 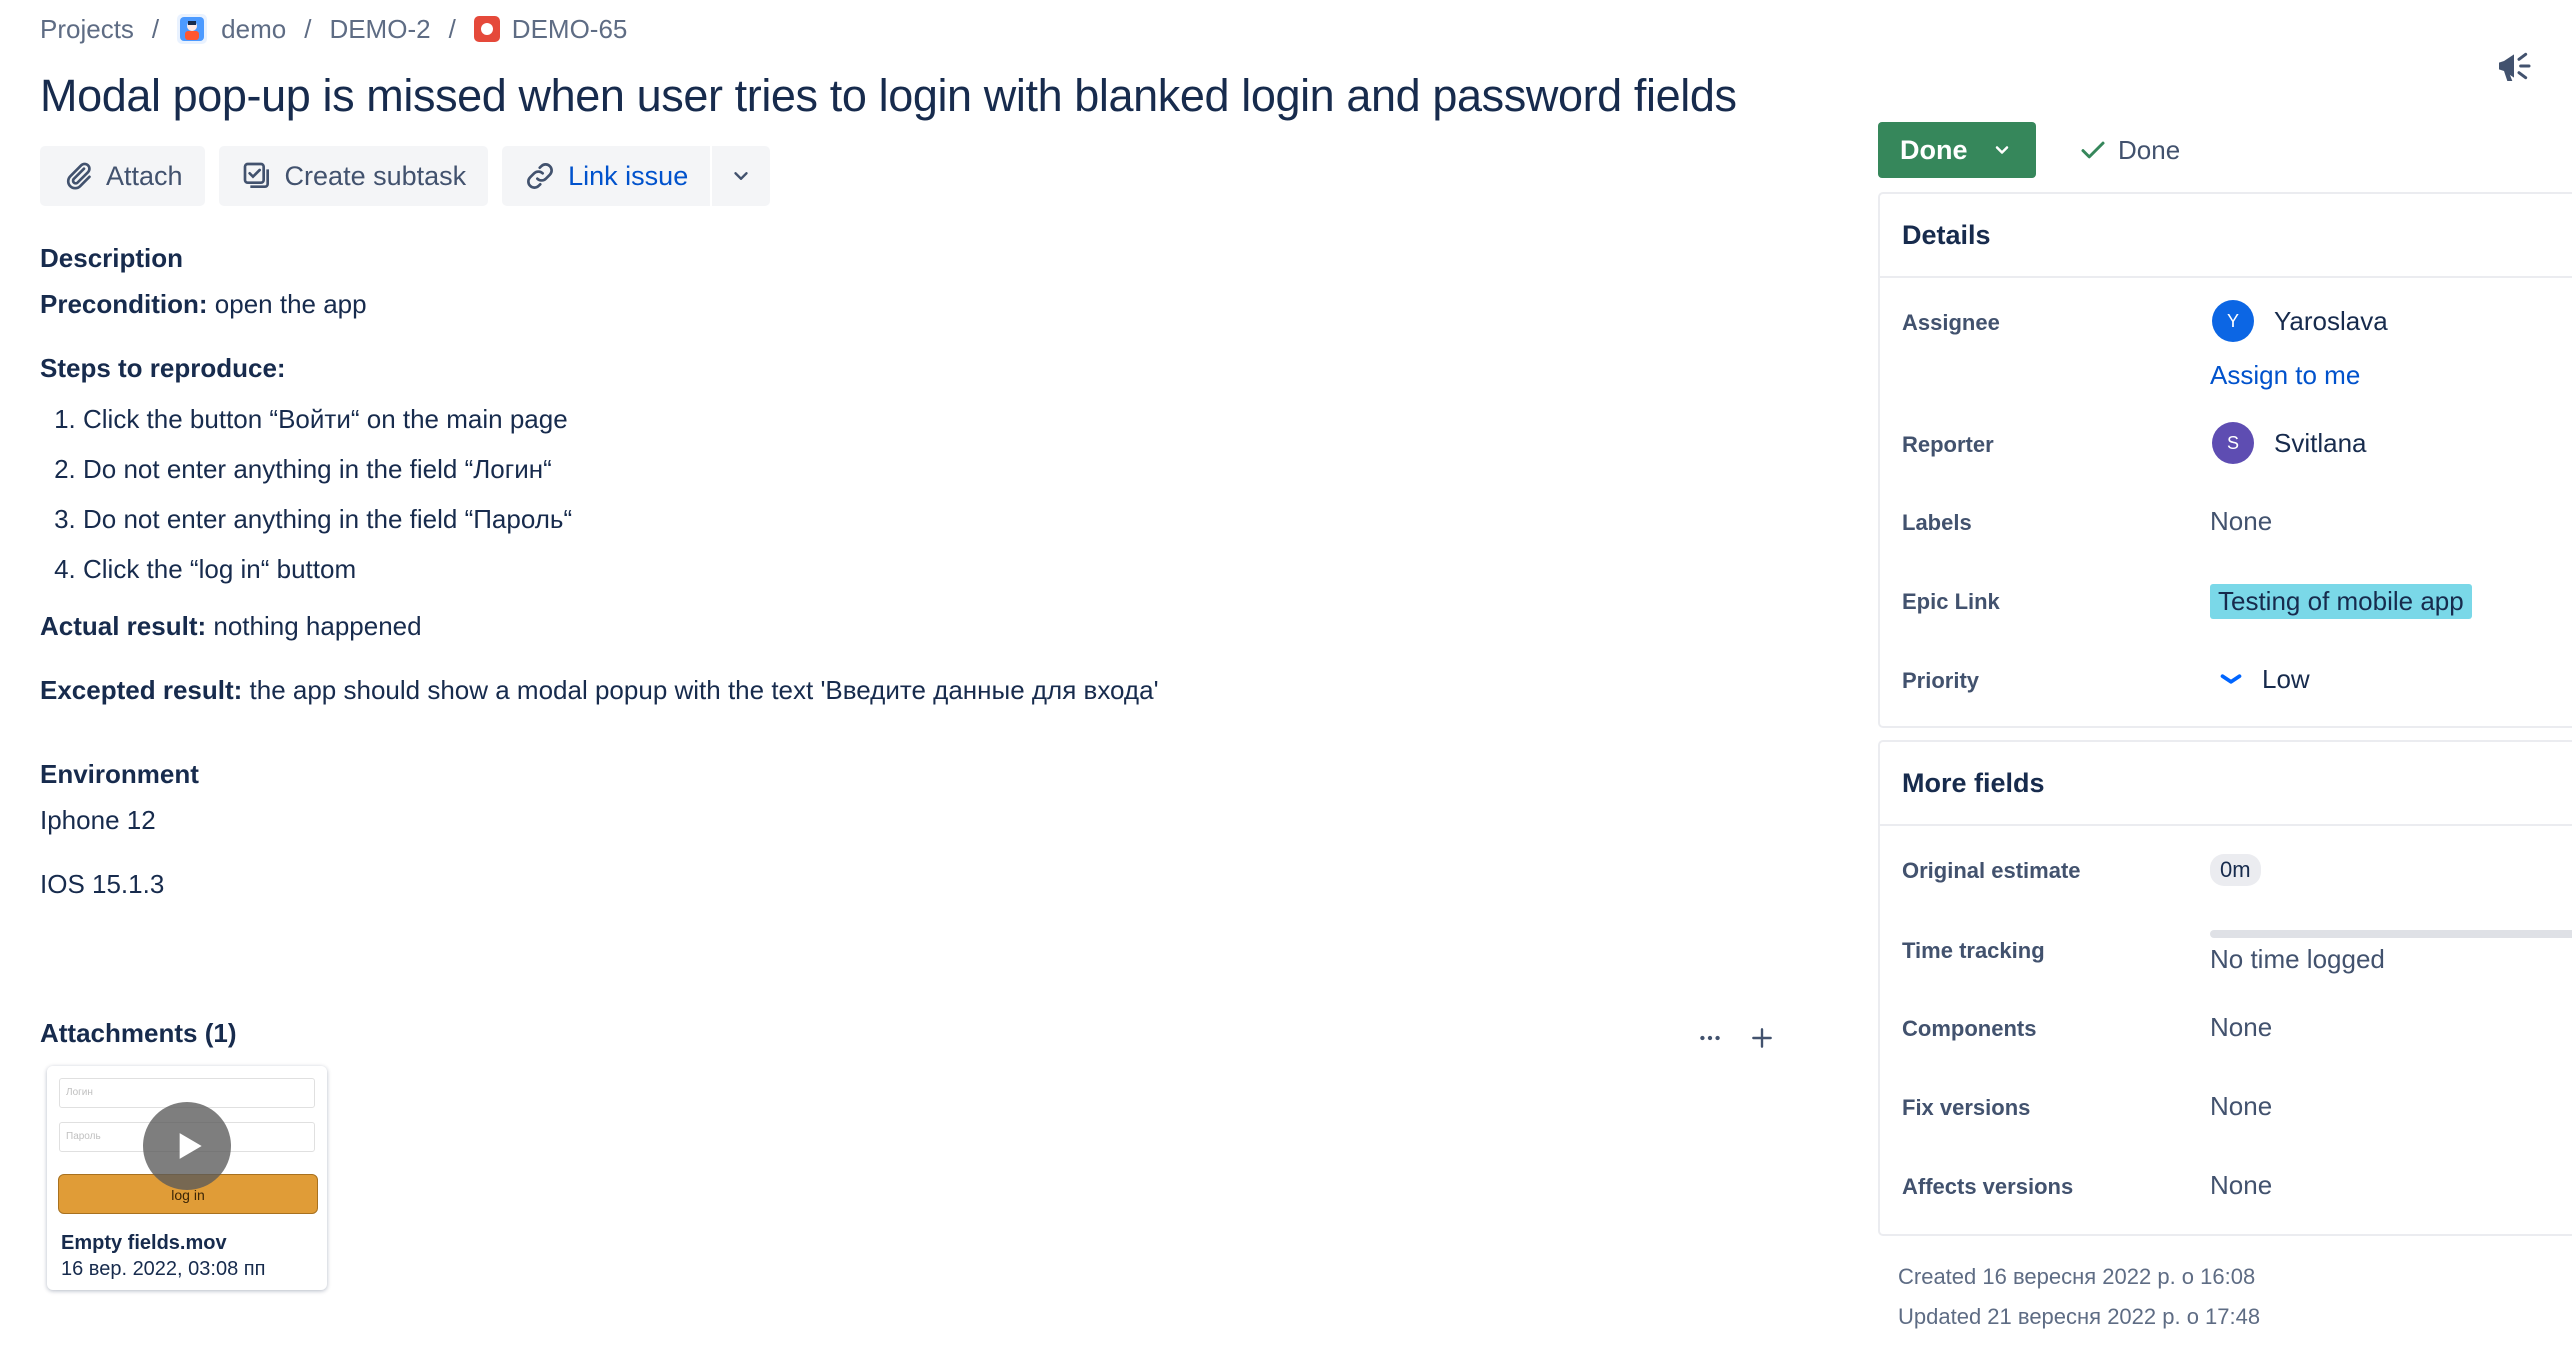 I want to click on description-heading: Description, so click(x=112, y=258).